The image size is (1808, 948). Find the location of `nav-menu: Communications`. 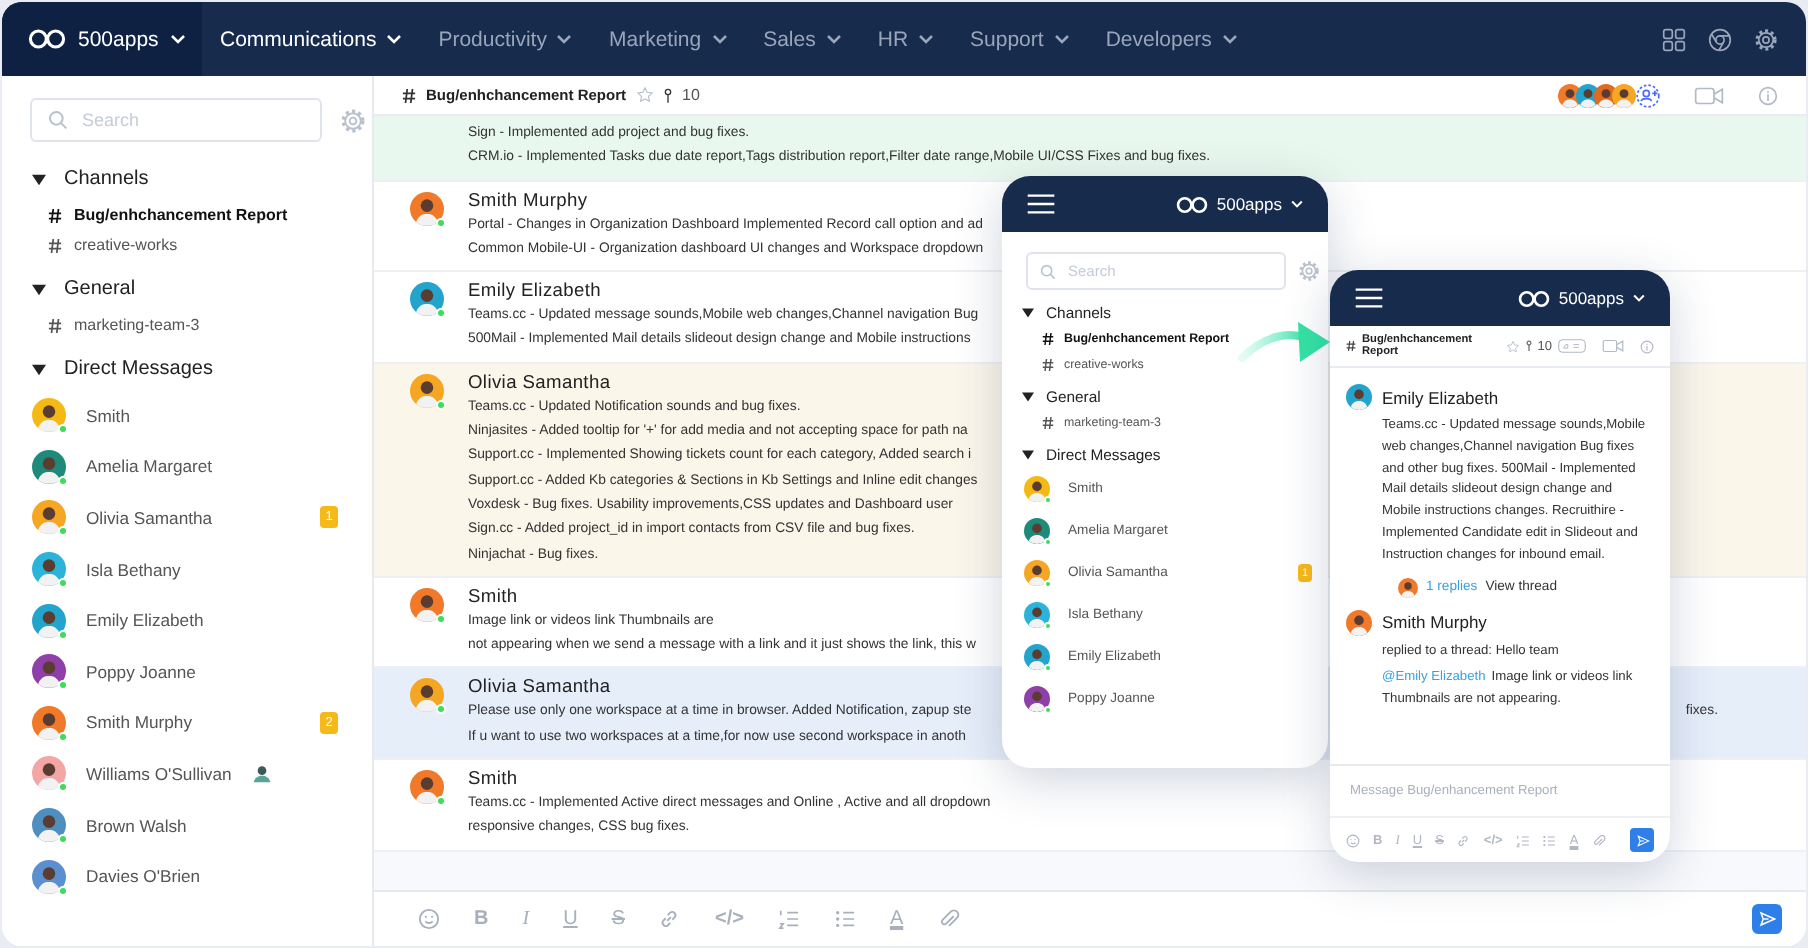

nav-menu: Communications is located at coordinates (311, 39).